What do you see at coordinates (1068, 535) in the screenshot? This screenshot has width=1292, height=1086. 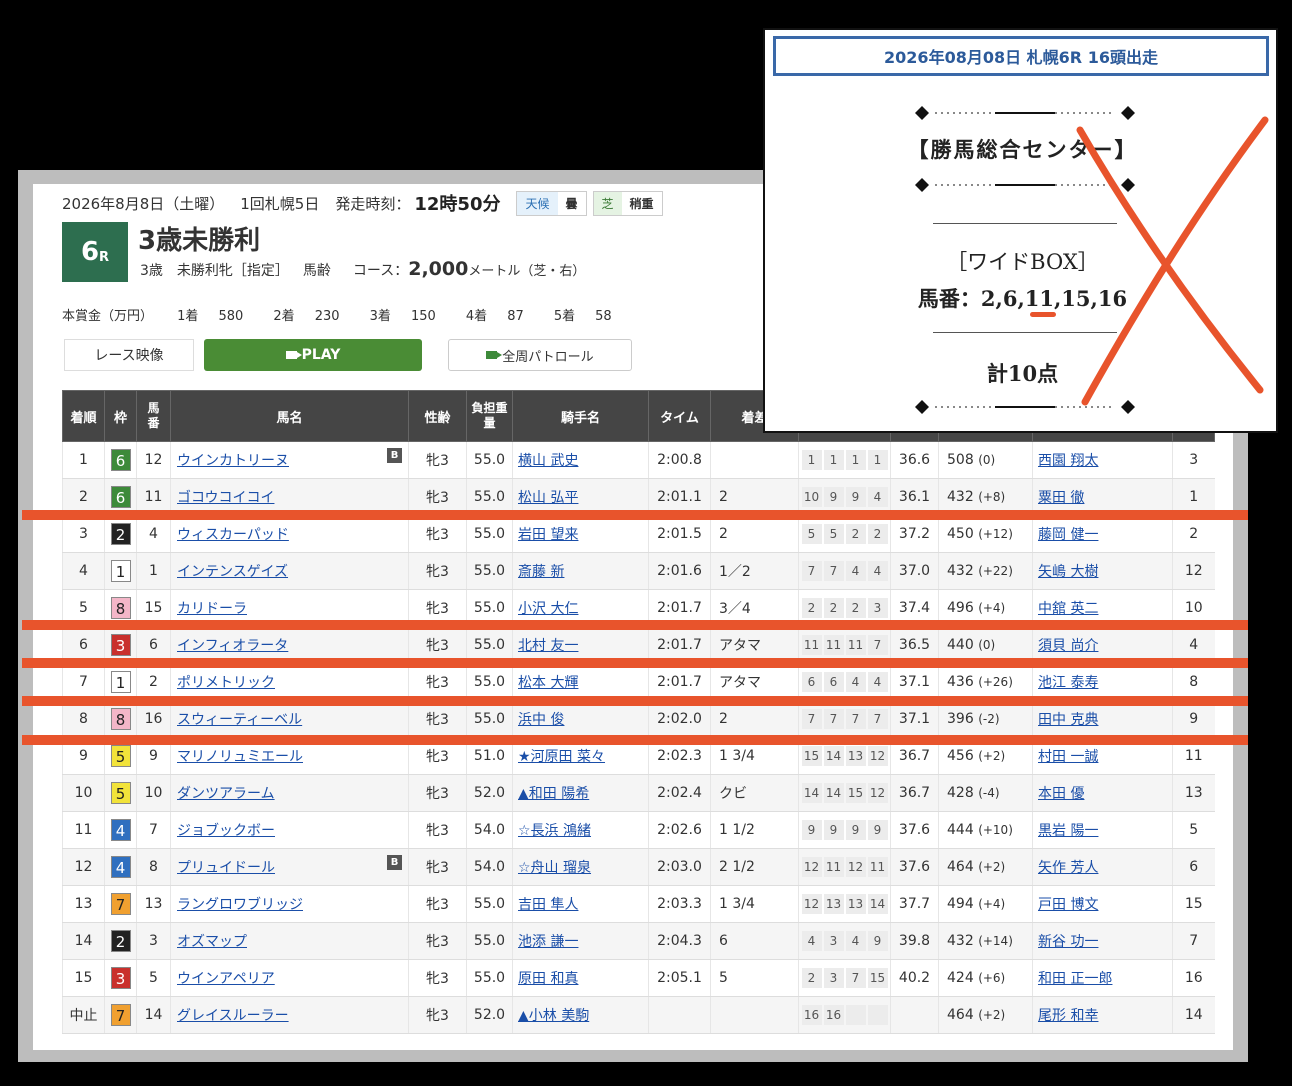 I see `trainer-link: 藤岡 健一` at bounding box center [1068, 535].